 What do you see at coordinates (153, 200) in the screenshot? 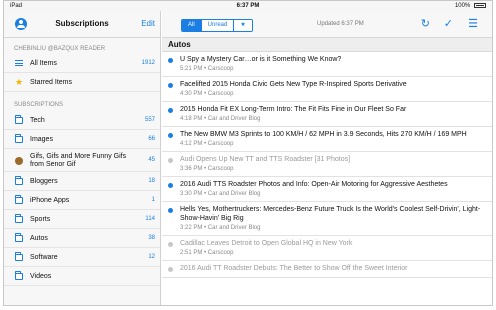
I see `unread-count: 1` at bounding box center [153, 200].